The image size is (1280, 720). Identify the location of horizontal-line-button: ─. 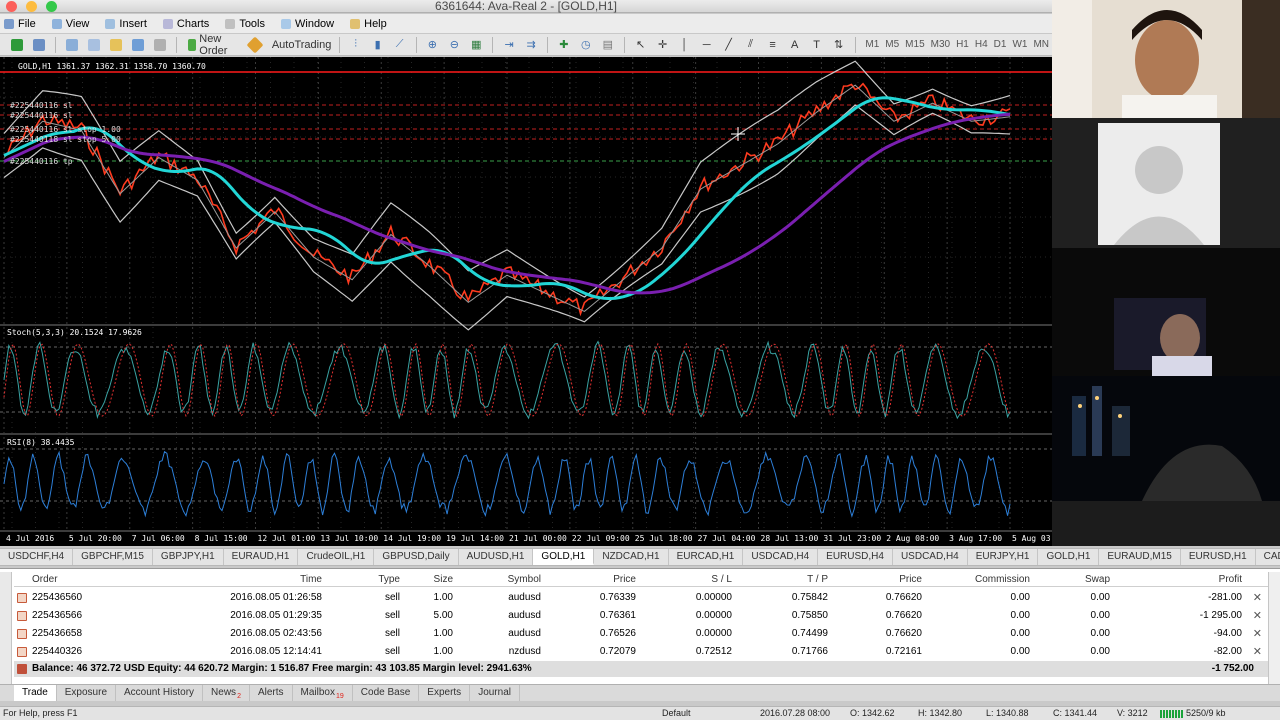
(707, 45).